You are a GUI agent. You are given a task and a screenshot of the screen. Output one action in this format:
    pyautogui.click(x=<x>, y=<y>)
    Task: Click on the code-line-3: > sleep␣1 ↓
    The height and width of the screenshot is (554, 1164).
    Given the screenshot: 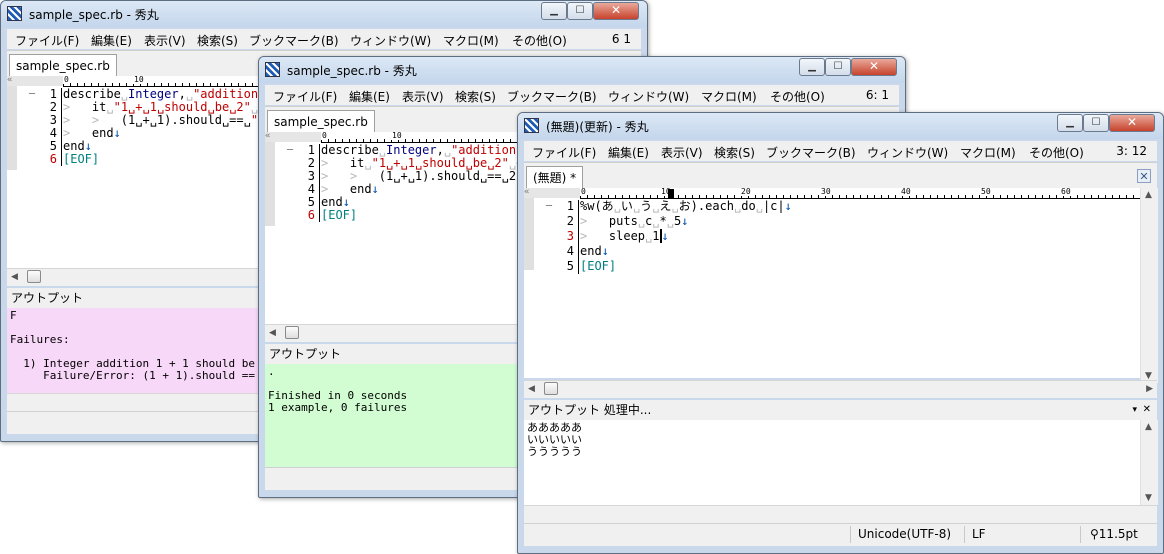 What is the action you would take?
    pyautogui.click(x=624, y=236)
    